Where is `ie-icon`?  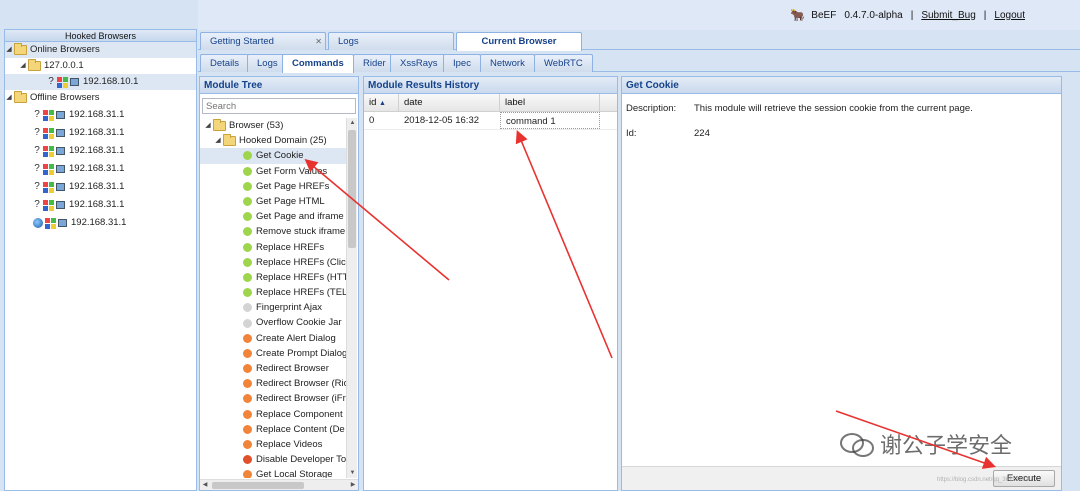 ie-icon is located at coordinates (38, 223).